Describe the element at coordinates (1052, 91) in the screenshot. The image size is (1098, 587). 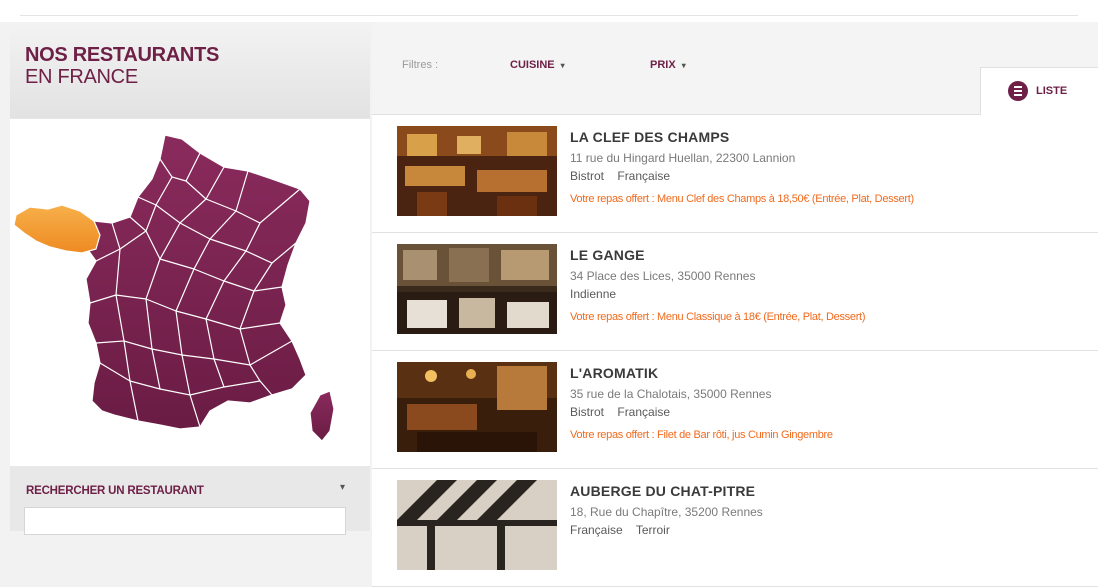
I see `tab-liste-label: LISTE` at that location.